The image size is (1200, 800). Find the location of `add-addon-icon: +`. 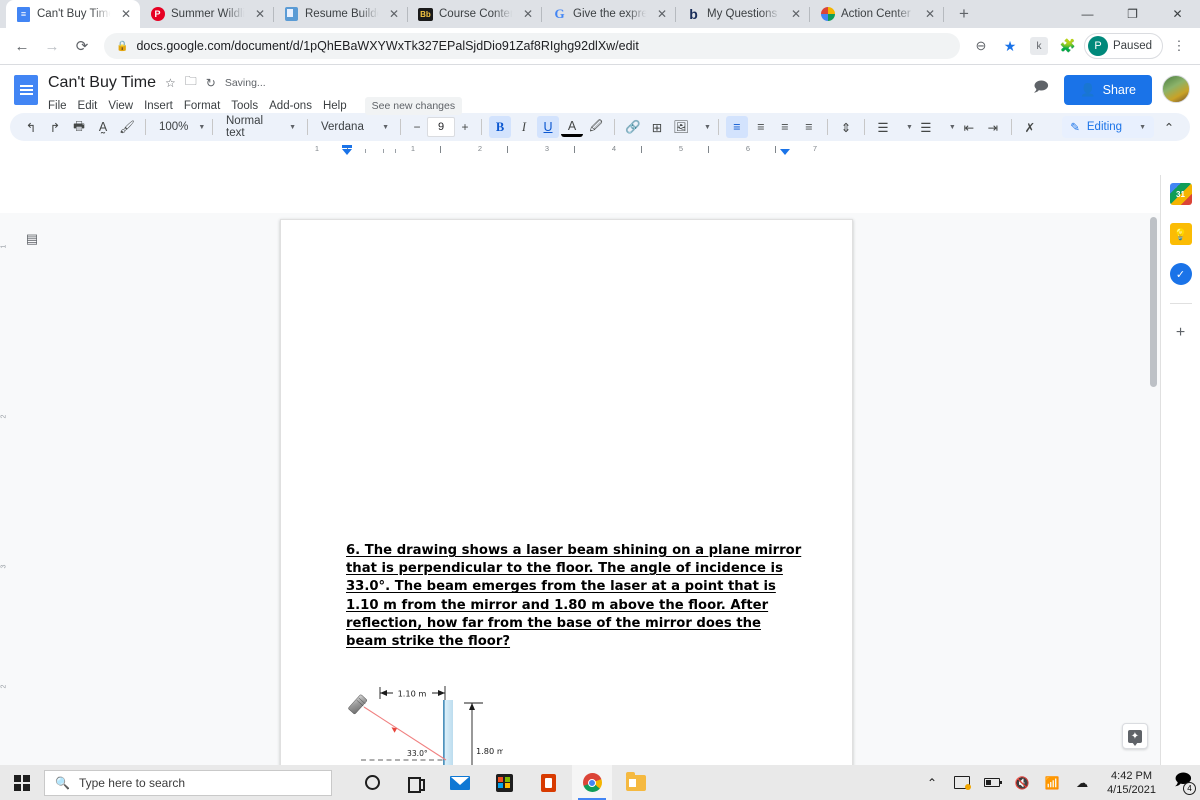

add-addon-icon: + is located at coordinates (1181, 333).